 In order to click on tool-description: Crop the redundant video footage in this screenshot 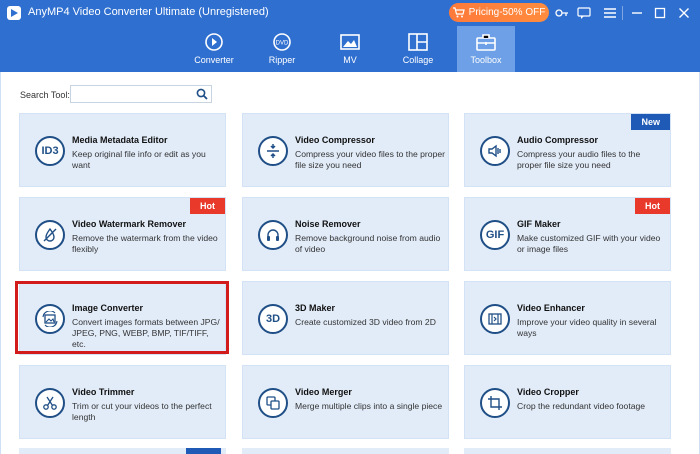, I will do `click(581, 406)`.